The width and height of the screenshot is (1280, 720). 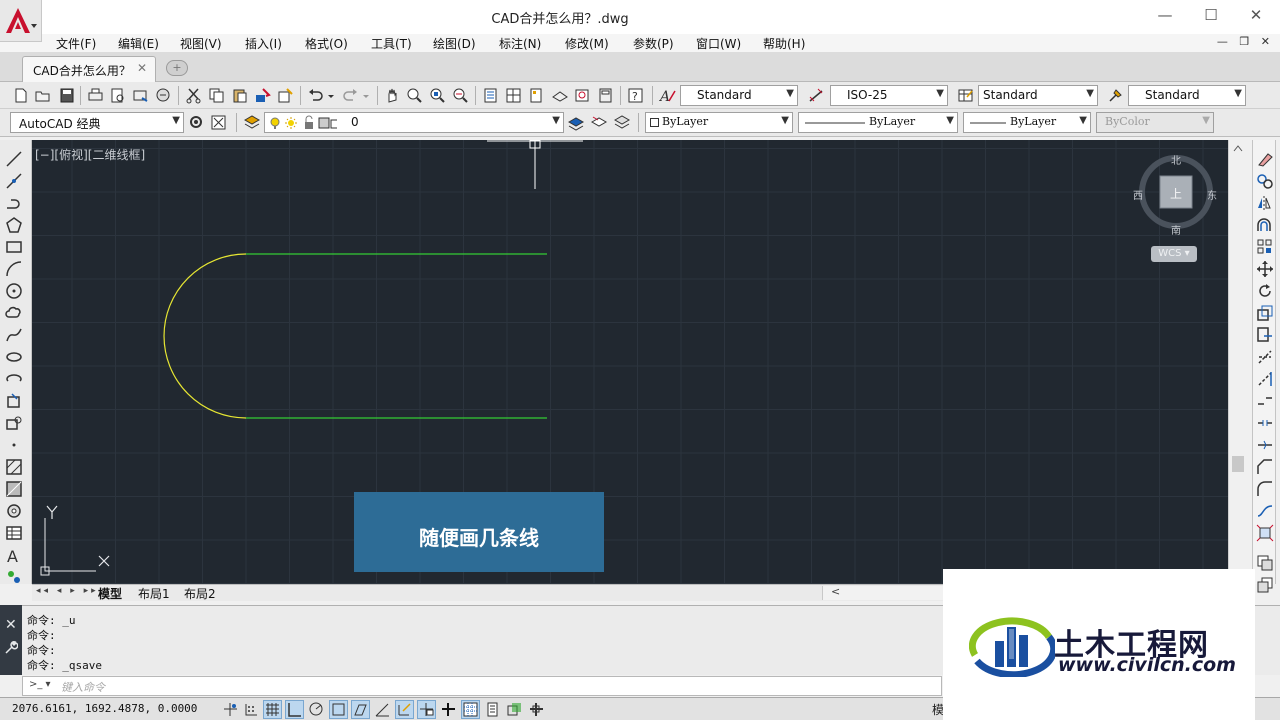 What do you see at coordinates (110, 593) in the screenshot?
I see `tab-model: 模型` at bounding box center [110, 593].